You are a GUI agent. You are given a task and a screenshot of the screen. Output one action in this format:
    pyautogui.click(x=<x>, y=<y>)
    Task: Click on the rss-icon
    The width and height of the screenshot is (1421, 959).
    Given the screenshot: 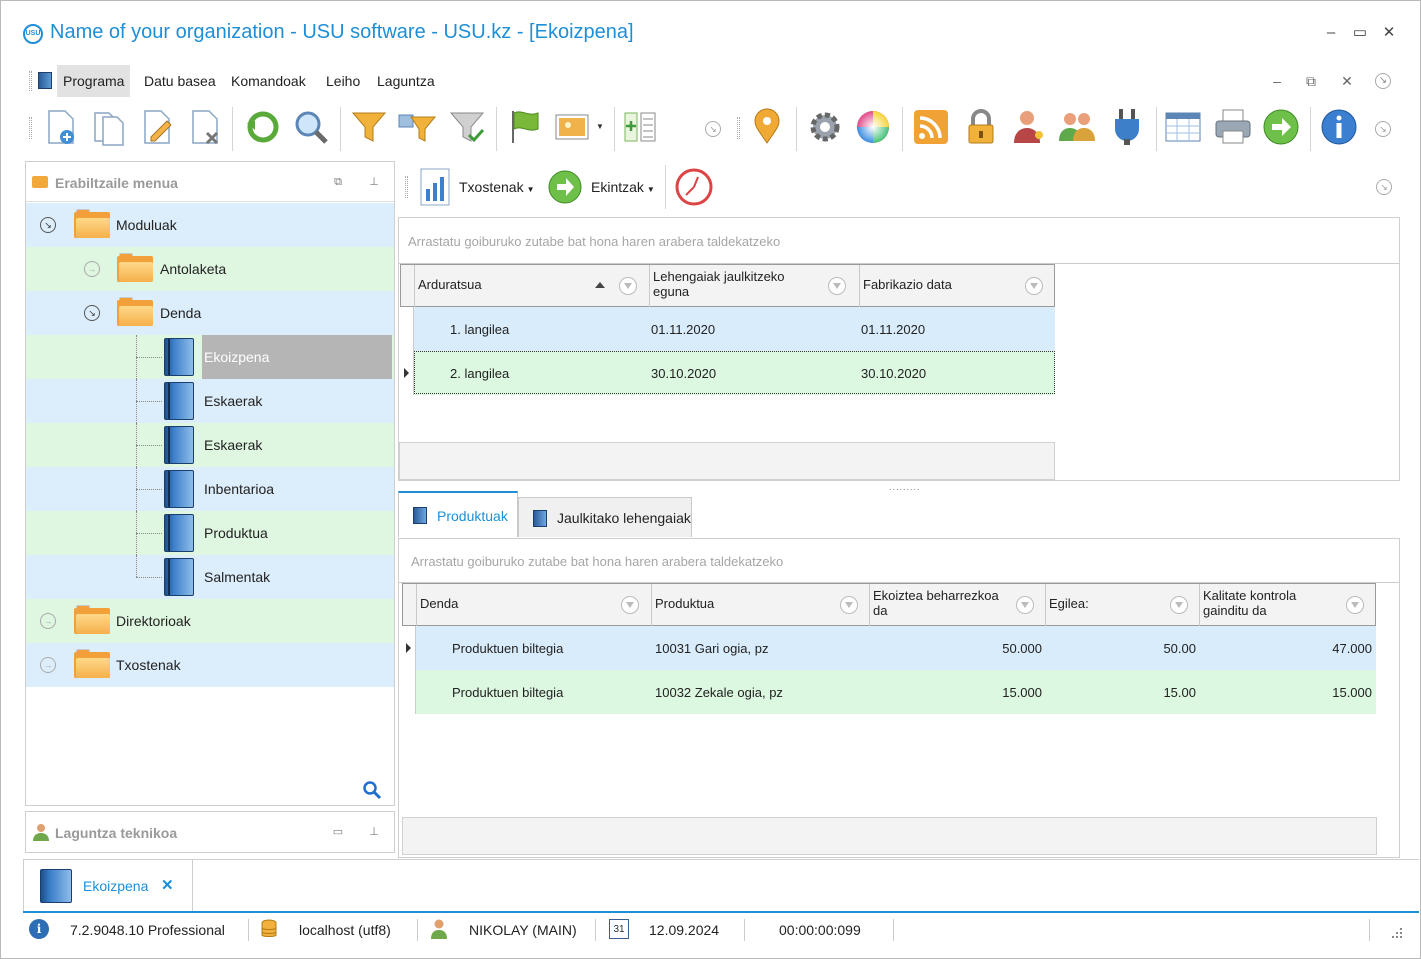 What is the action you would take?
    pyautogui.click(x=931, y=127)
    